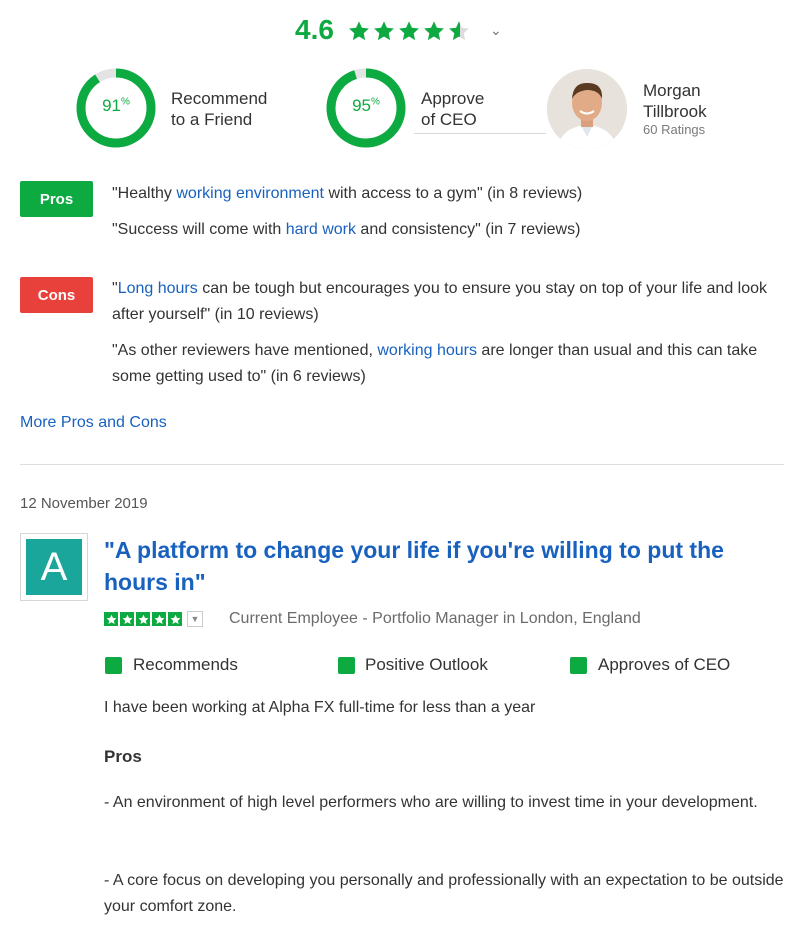 Image resolution: width=807 pixels, height=936 pixels. What do you see at coordinates (675, 101) in the screenshot?
I see `ceo-name: Morgan Tillbrook` at bounding box center [675, 101].